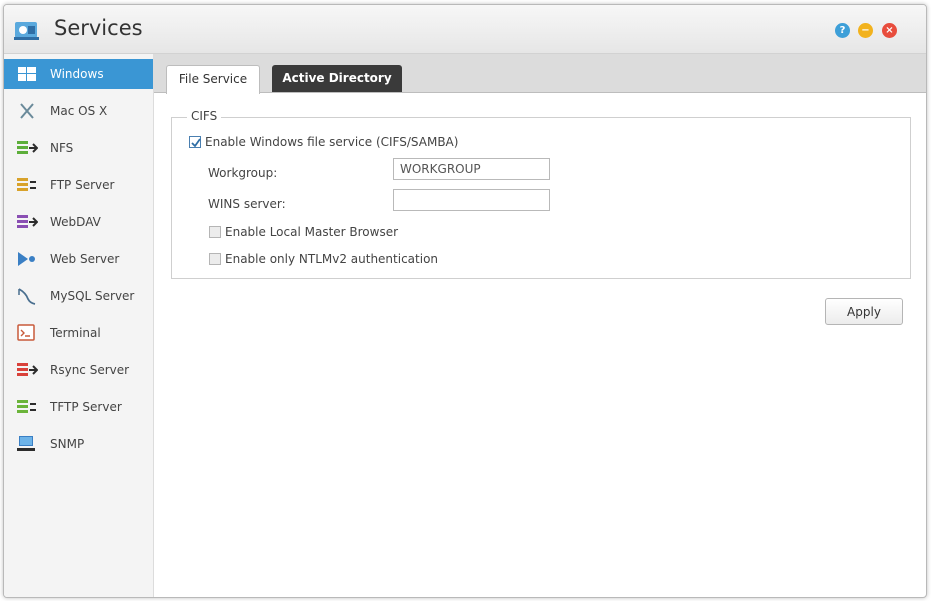  I want to click on sidebar-item-terminal: Terminal, so click(78, 333).